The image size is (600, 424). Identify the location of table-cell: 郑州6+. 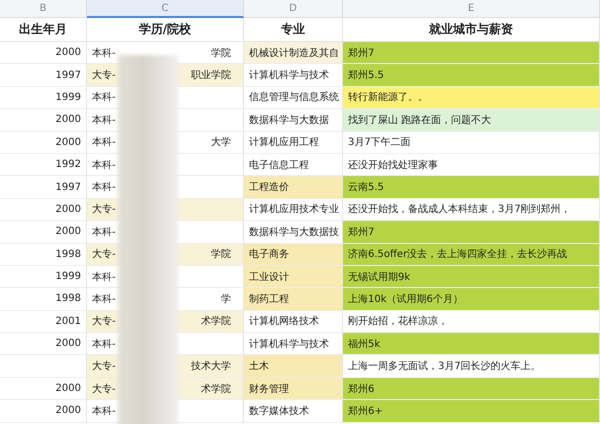
(471, 411).